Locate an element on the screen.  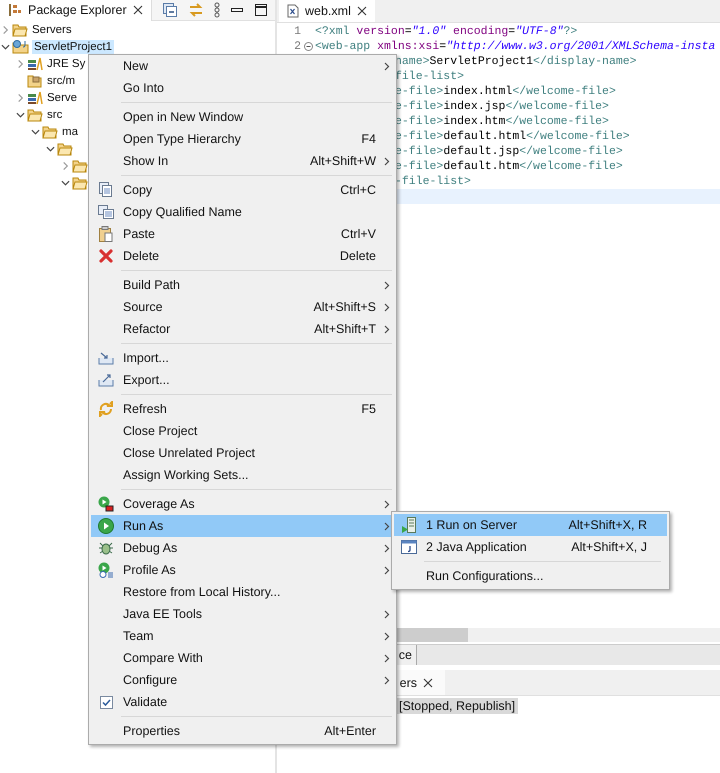
menu-item: Coverage As is located at coordinates (242, 504).